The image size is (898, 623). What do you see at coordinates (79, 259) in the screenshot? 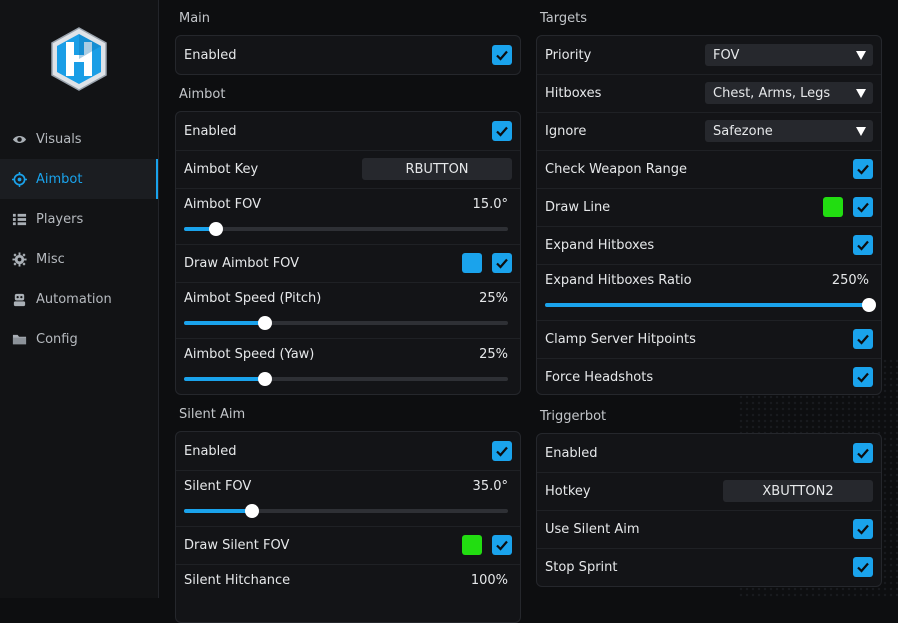
I see `sidebar-item-misc: Misc` at bounding box center [79, 259].